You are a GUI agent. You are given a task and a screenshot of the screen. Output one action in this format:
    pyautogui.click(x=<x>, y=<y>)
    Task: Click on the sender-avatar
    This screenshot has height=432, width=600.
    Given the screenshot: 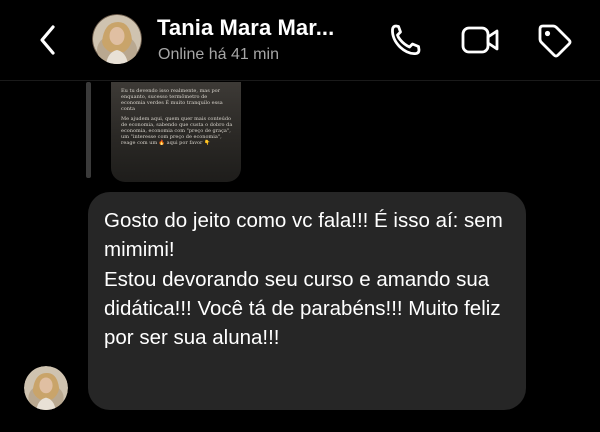 What is the action you would take?
    pyautogui.click(x=46, y=388)
    